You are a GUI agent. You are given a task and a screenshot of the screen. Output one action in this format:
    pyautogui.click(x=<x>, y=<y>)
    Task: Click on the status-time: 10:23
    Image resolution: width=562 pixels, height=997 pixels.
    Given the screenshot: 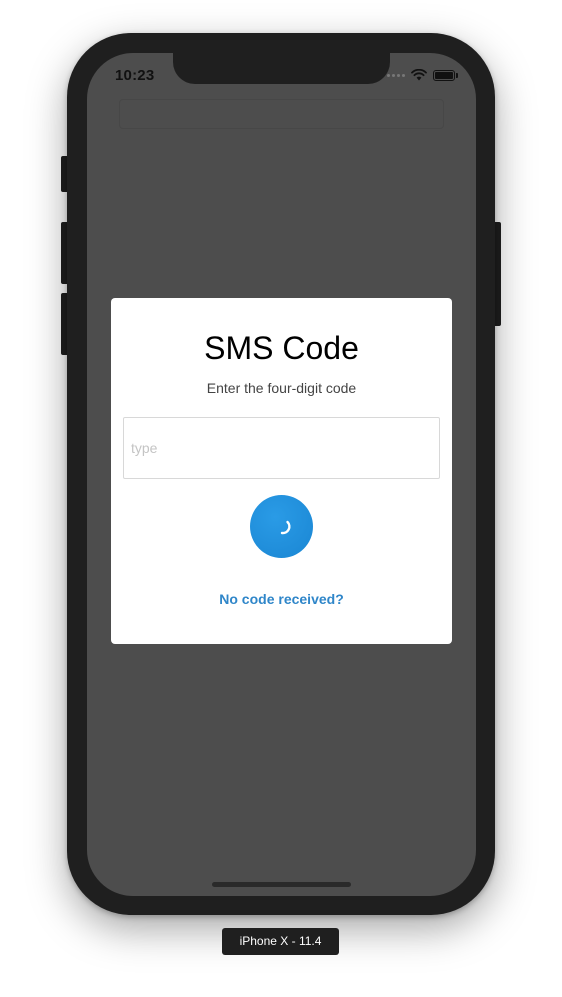 What is the action you would take?
    pyautogui.click(x=135, y=75)
    